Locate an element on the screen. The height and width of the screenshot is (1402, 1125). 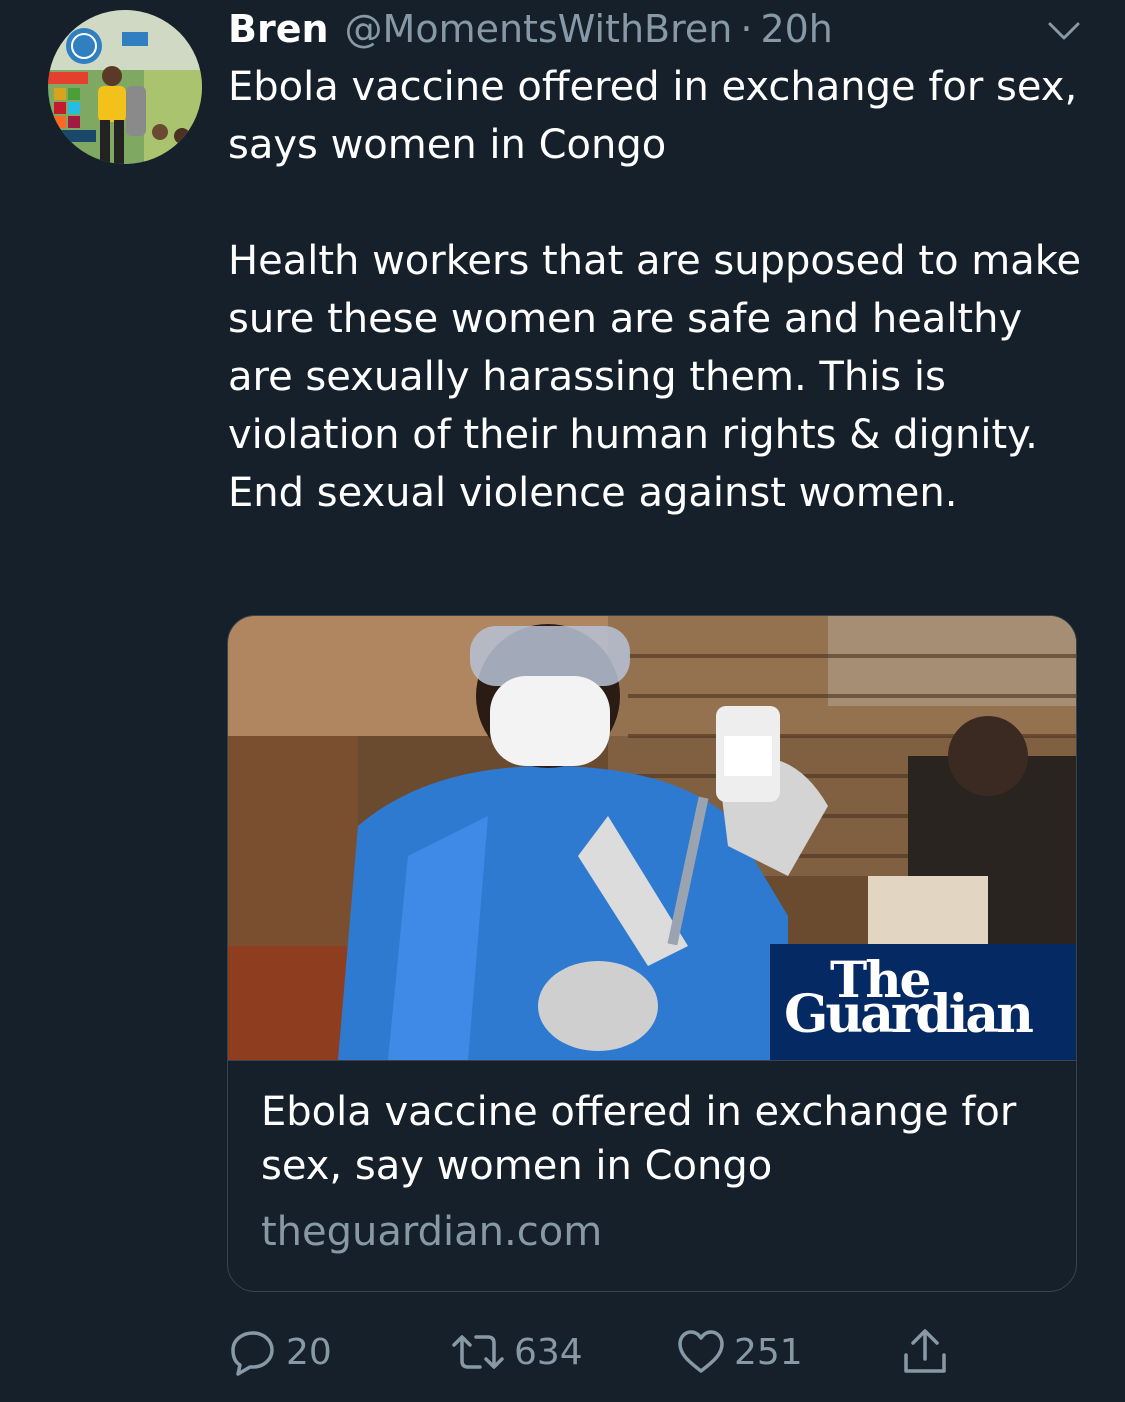
heart-icon is located at coordinates (701, 1351).